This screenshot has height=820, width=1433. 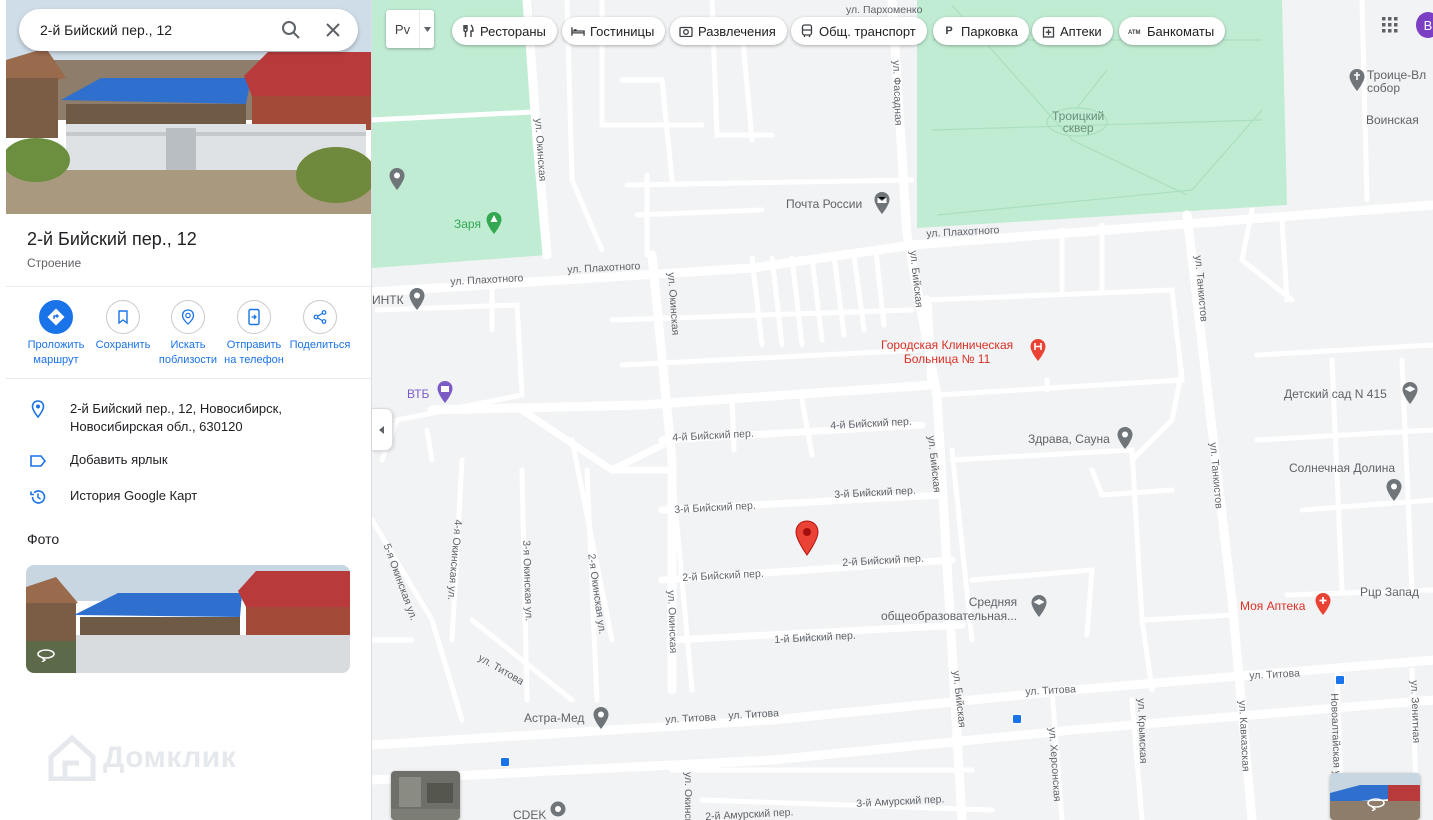 I want to click on send-to-phone-icon, so click(x=254, y=317).